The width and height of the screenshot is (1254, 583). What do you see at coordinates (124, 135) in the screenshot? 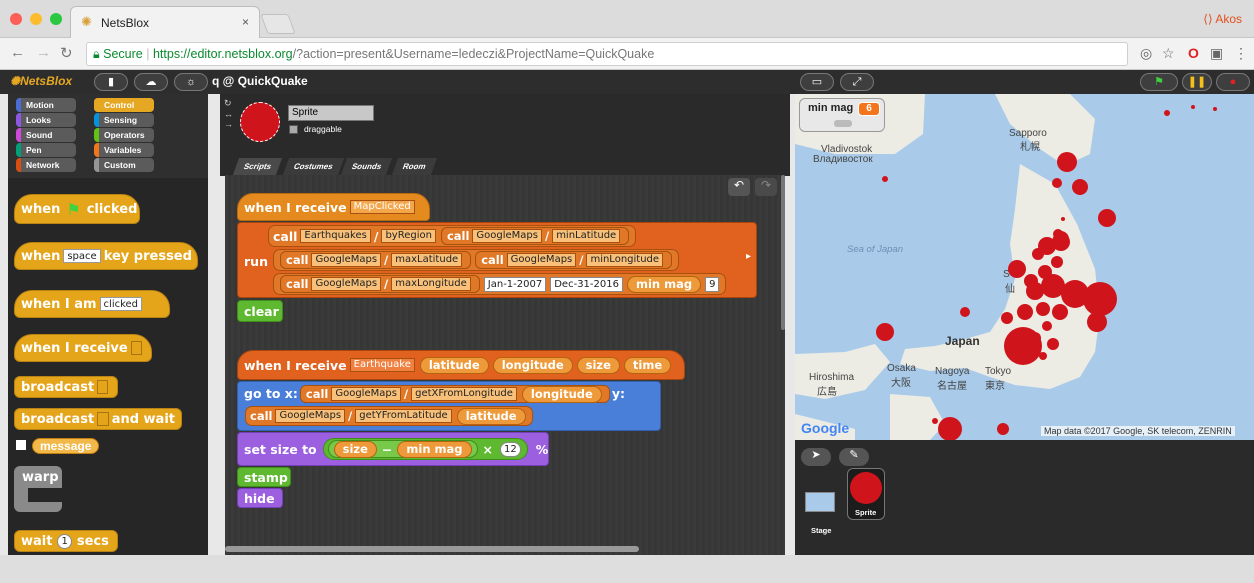
I see `category-operators: Operators` at bounding box center [124, 135].